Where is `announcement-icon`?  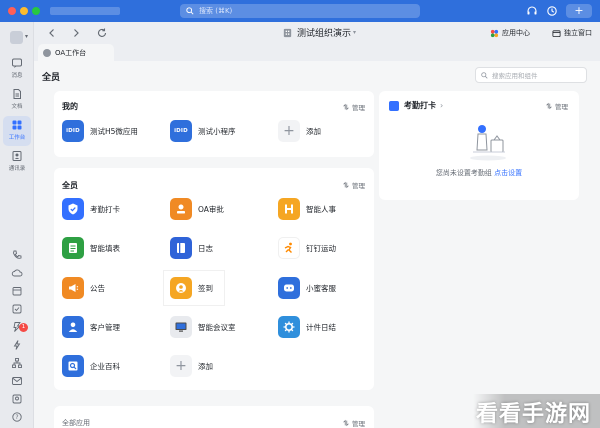 announcement-icon is located at coordinates (73, 288).